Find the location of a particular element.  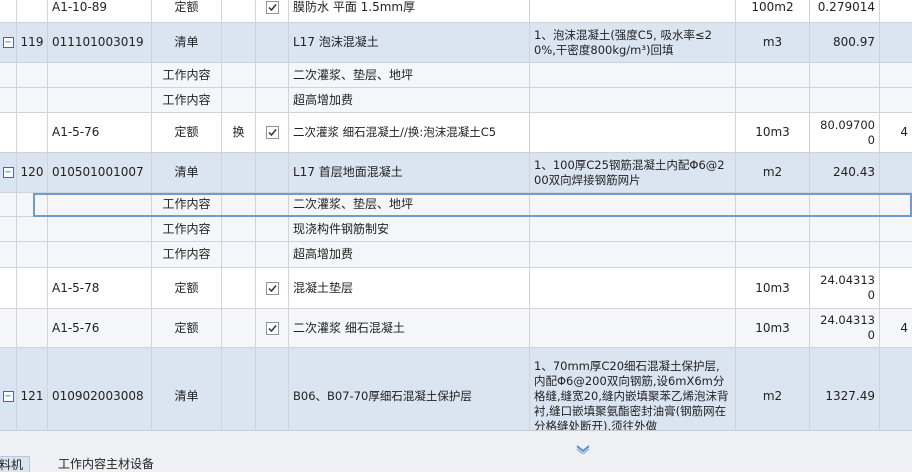

code-cell: A1-10-89 is located at coordinates (100, 11).